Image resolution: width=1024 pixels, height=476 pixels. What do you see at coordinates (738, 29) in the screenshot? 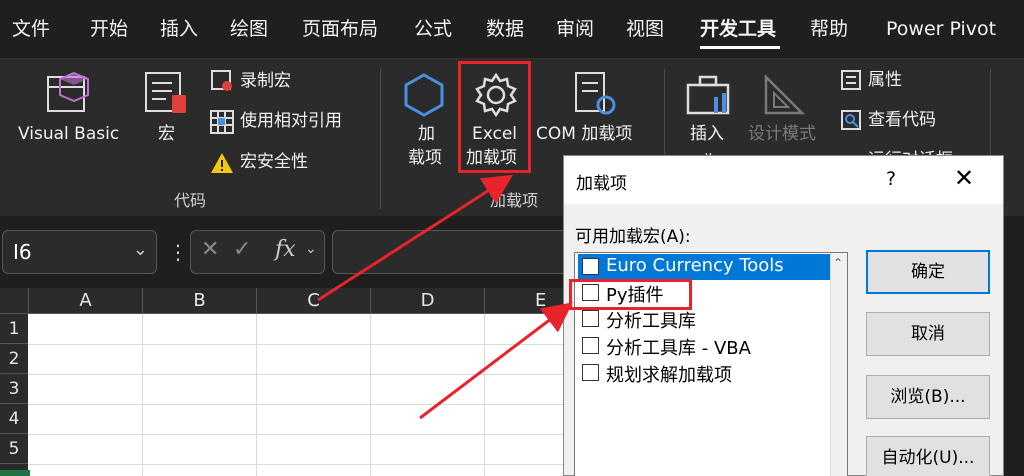
I see `tab-developer: 开发工具` at bounding box center [738, 29].